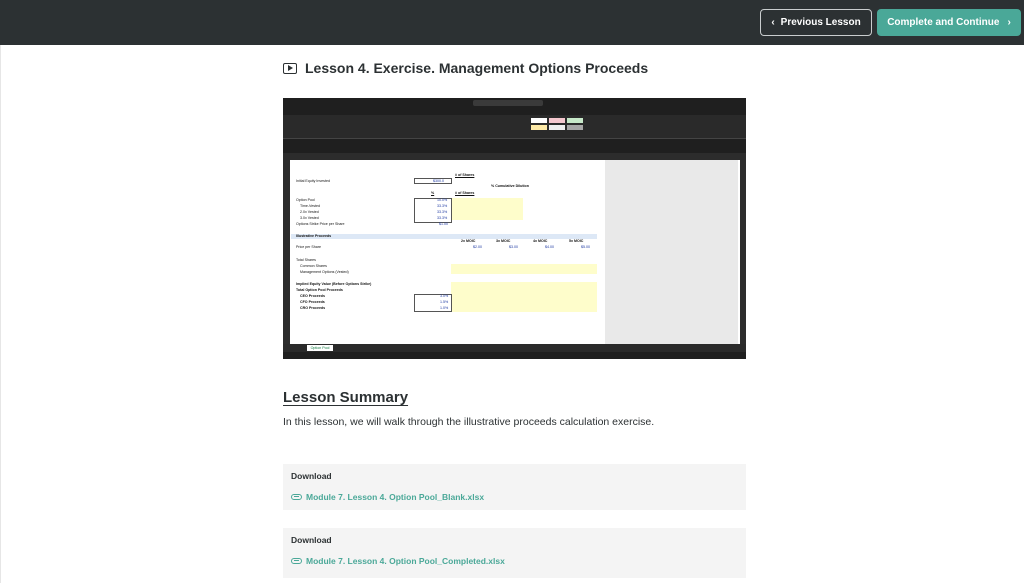 The width and height of the screenshot is (1024, 583). What do you see at coordinates (324, 272) in the screenshot?
I see `excel-text: Management Options (Vested)` at bounding box center [324, 272].